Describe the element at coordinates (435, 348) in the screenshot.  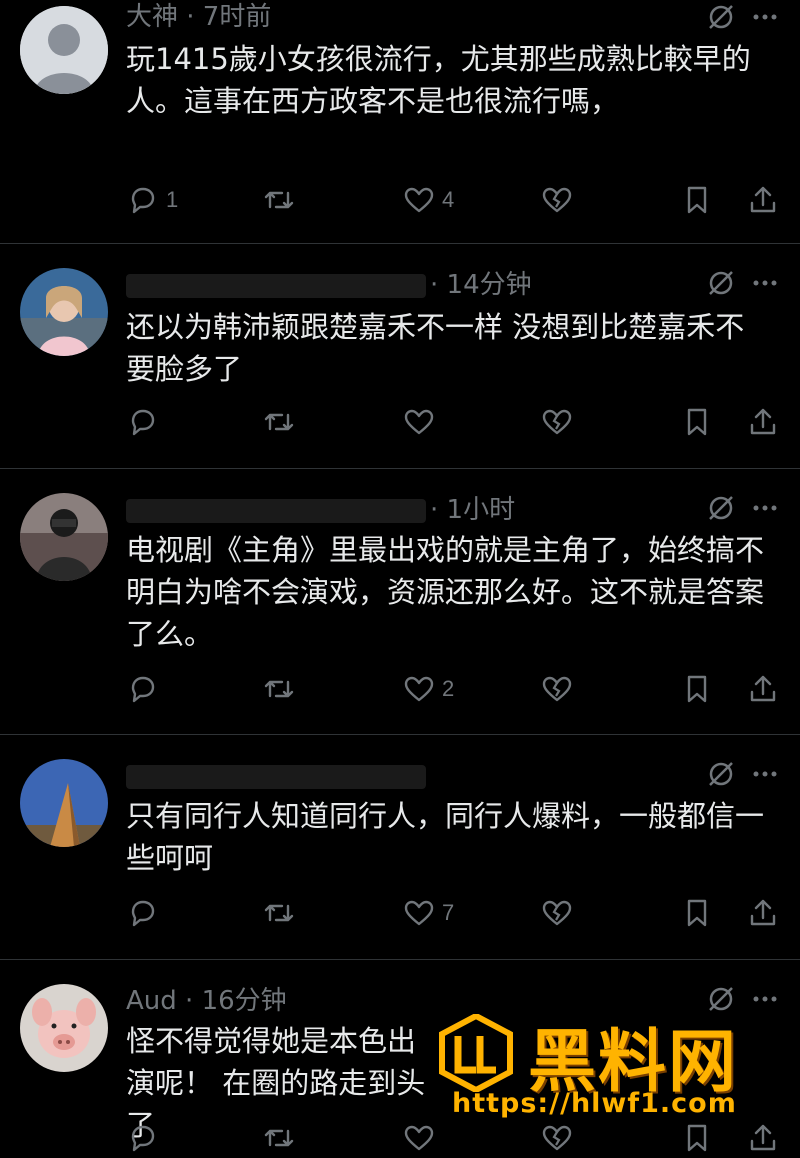
I see `post-text: 还以为韩沛颖跟楚嘉禾不一样 没想到比楚嘉禾不要脸多了` at that location.